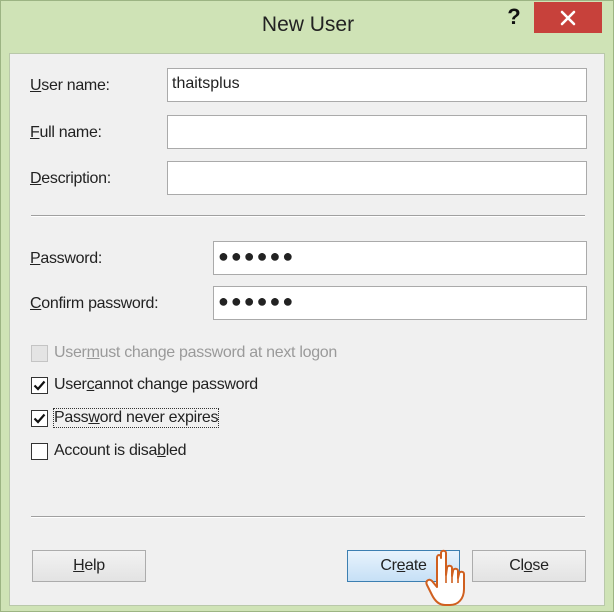 The width and height of the screenshot is (614, 612). I want to click on button-label: elp, so click(94, 565).